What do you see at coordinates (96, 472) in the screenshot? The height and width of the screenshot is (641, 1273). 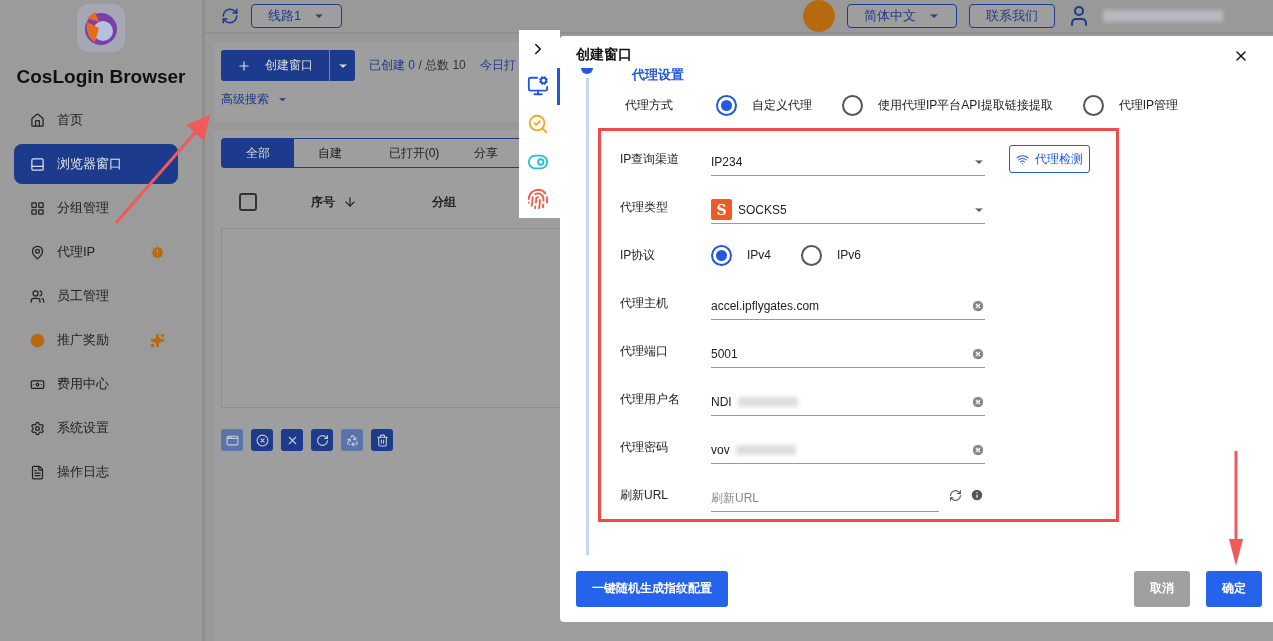 I see `nav-item: 操作日志` at bounding box center [96, 472].